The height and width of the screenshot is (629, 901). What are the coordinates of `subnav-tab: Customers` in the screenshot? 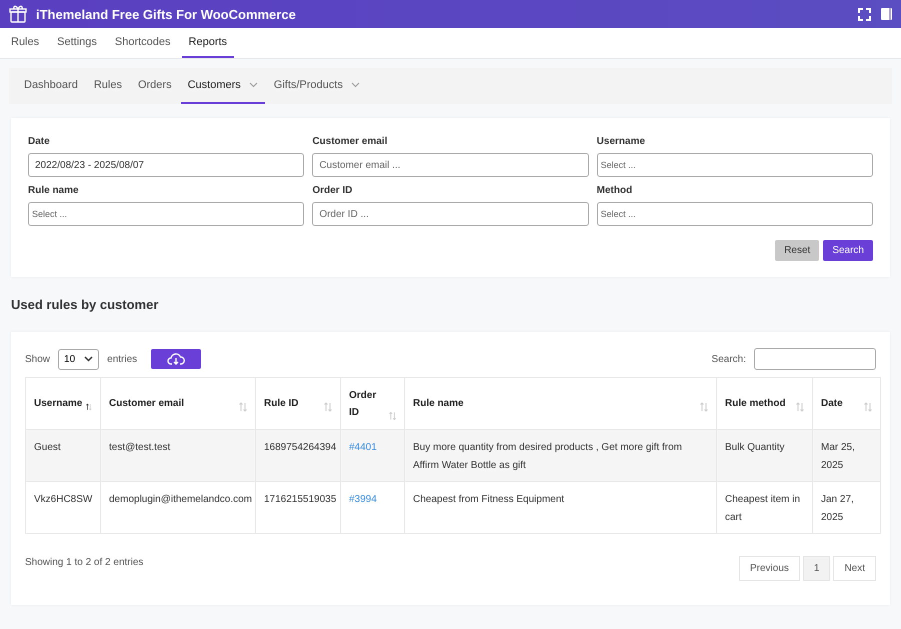 It's located at (222, 86).